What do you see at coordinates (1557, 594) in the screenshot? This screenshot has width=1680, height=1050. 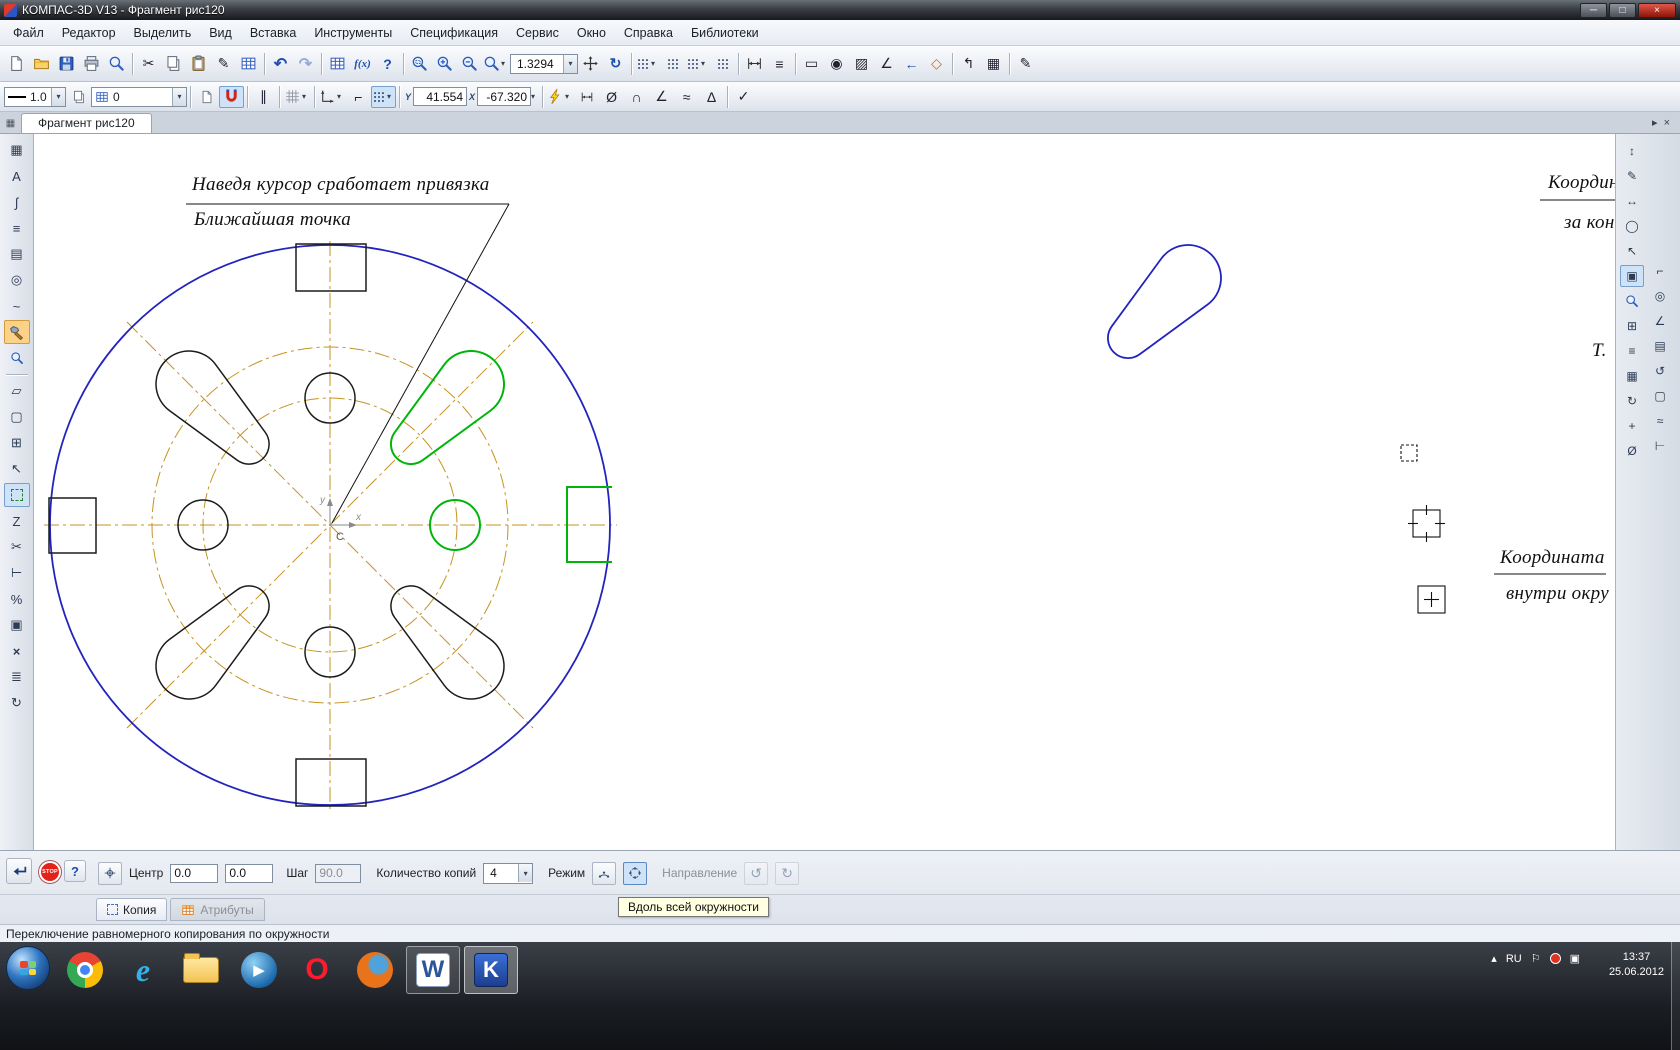 I see `note-right-bottom-2: внутри окру` at bounding box center [1557, 594].